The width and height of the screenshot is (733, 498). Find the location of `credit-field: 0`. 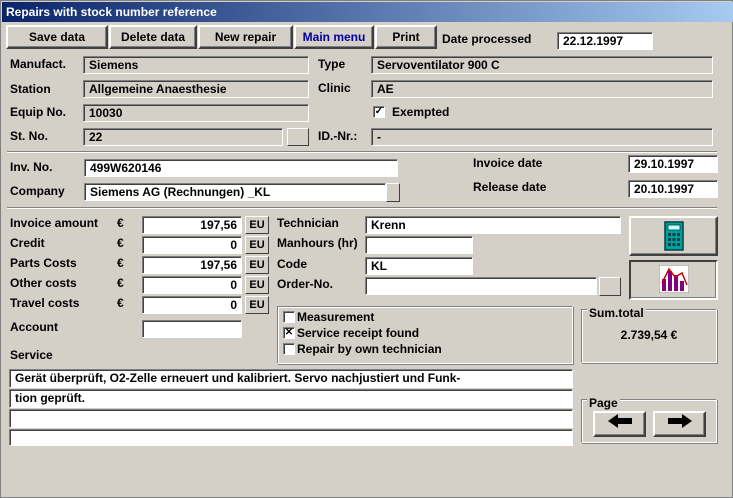

credit-field: 0 is located at coordinates (192, 245).